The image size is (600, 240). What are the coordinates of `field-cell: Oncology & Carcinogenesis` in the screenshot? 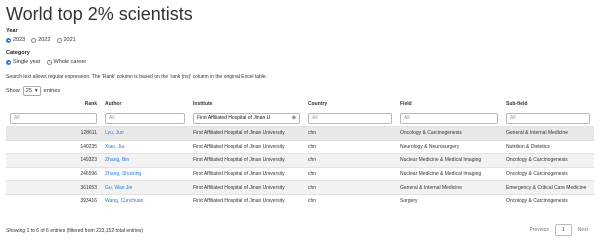 It's located at (449, 133).